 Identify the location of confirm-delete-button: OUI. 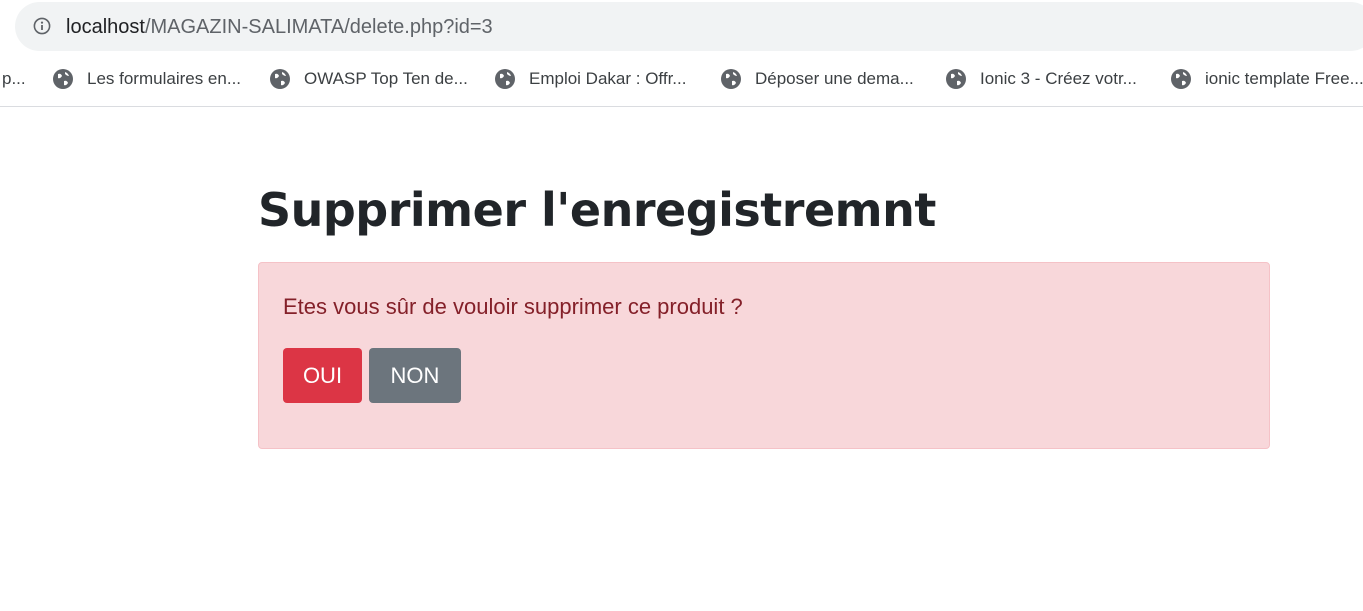
(322, 375).